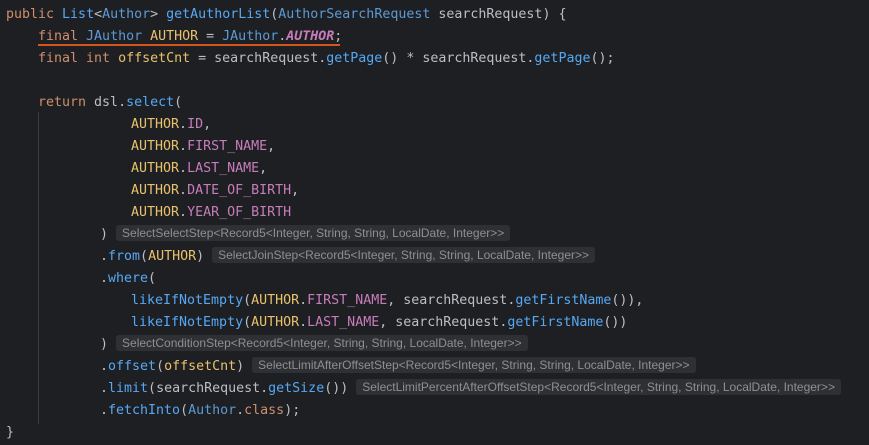 The height and width of the screenshot is (445, 869). What do you see at coordinates (171, 125) in the screenshot?
I see `code-line: AUTHOR.ID,` at bounding box center [171, 125].